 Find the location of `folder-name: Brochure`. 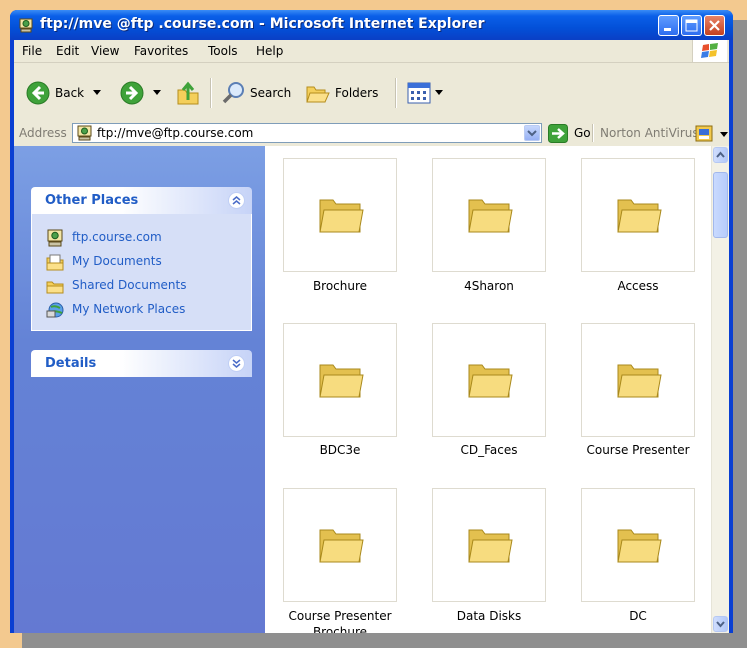

folder-name: Brochure is located at coordinates (340, 286).